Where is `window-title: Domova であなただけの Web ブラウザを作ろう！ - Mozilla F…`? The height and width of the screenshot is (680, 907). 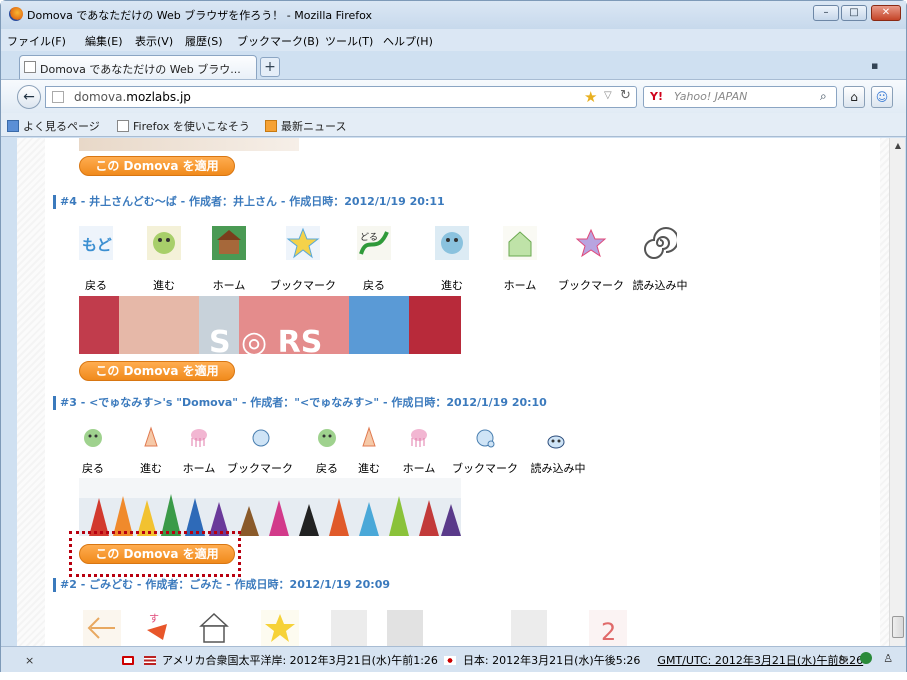 window-title: Domova であなただけの Web ブラウザを作ろう！ - Mozilla F… is located at coordinates (200, 15).